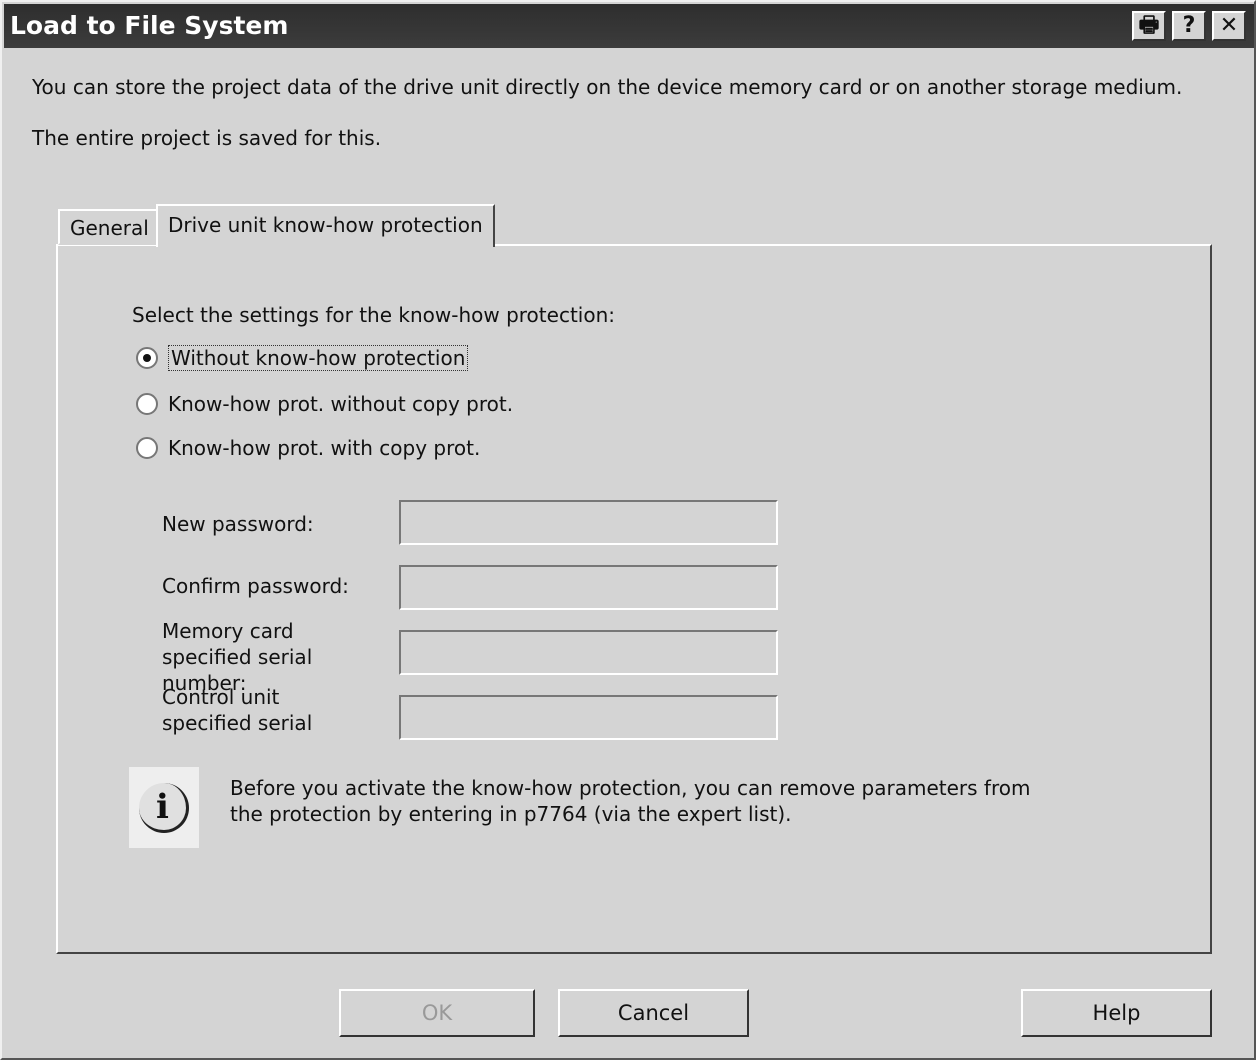 The image size is (1256, 1060). I want to click on radio-without-copy-protection: Know-how prot. without copy prot., so click(324, 404).